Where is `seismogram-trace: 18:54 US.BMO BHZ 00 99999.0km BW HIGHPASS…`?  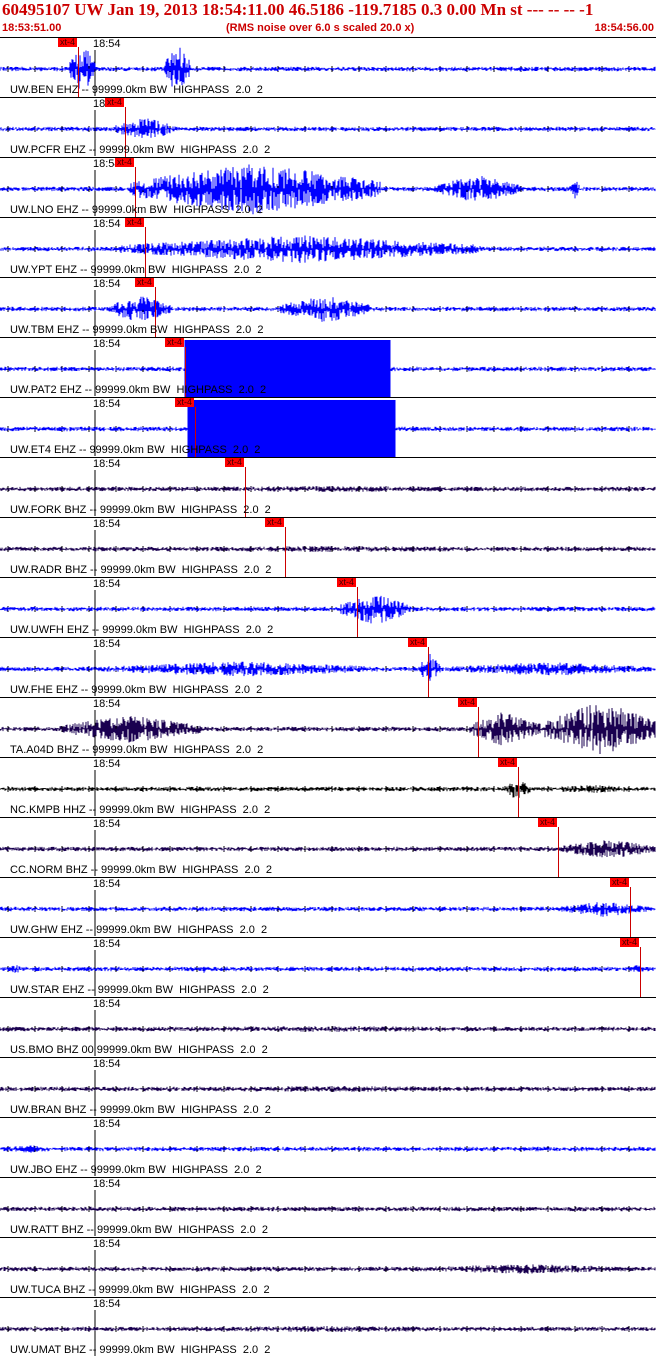 seismogram-trace: 18:54 US.BMO BHZ 00 99999.0km BW HIGHPASS… is located at coordinates (328, 1027).